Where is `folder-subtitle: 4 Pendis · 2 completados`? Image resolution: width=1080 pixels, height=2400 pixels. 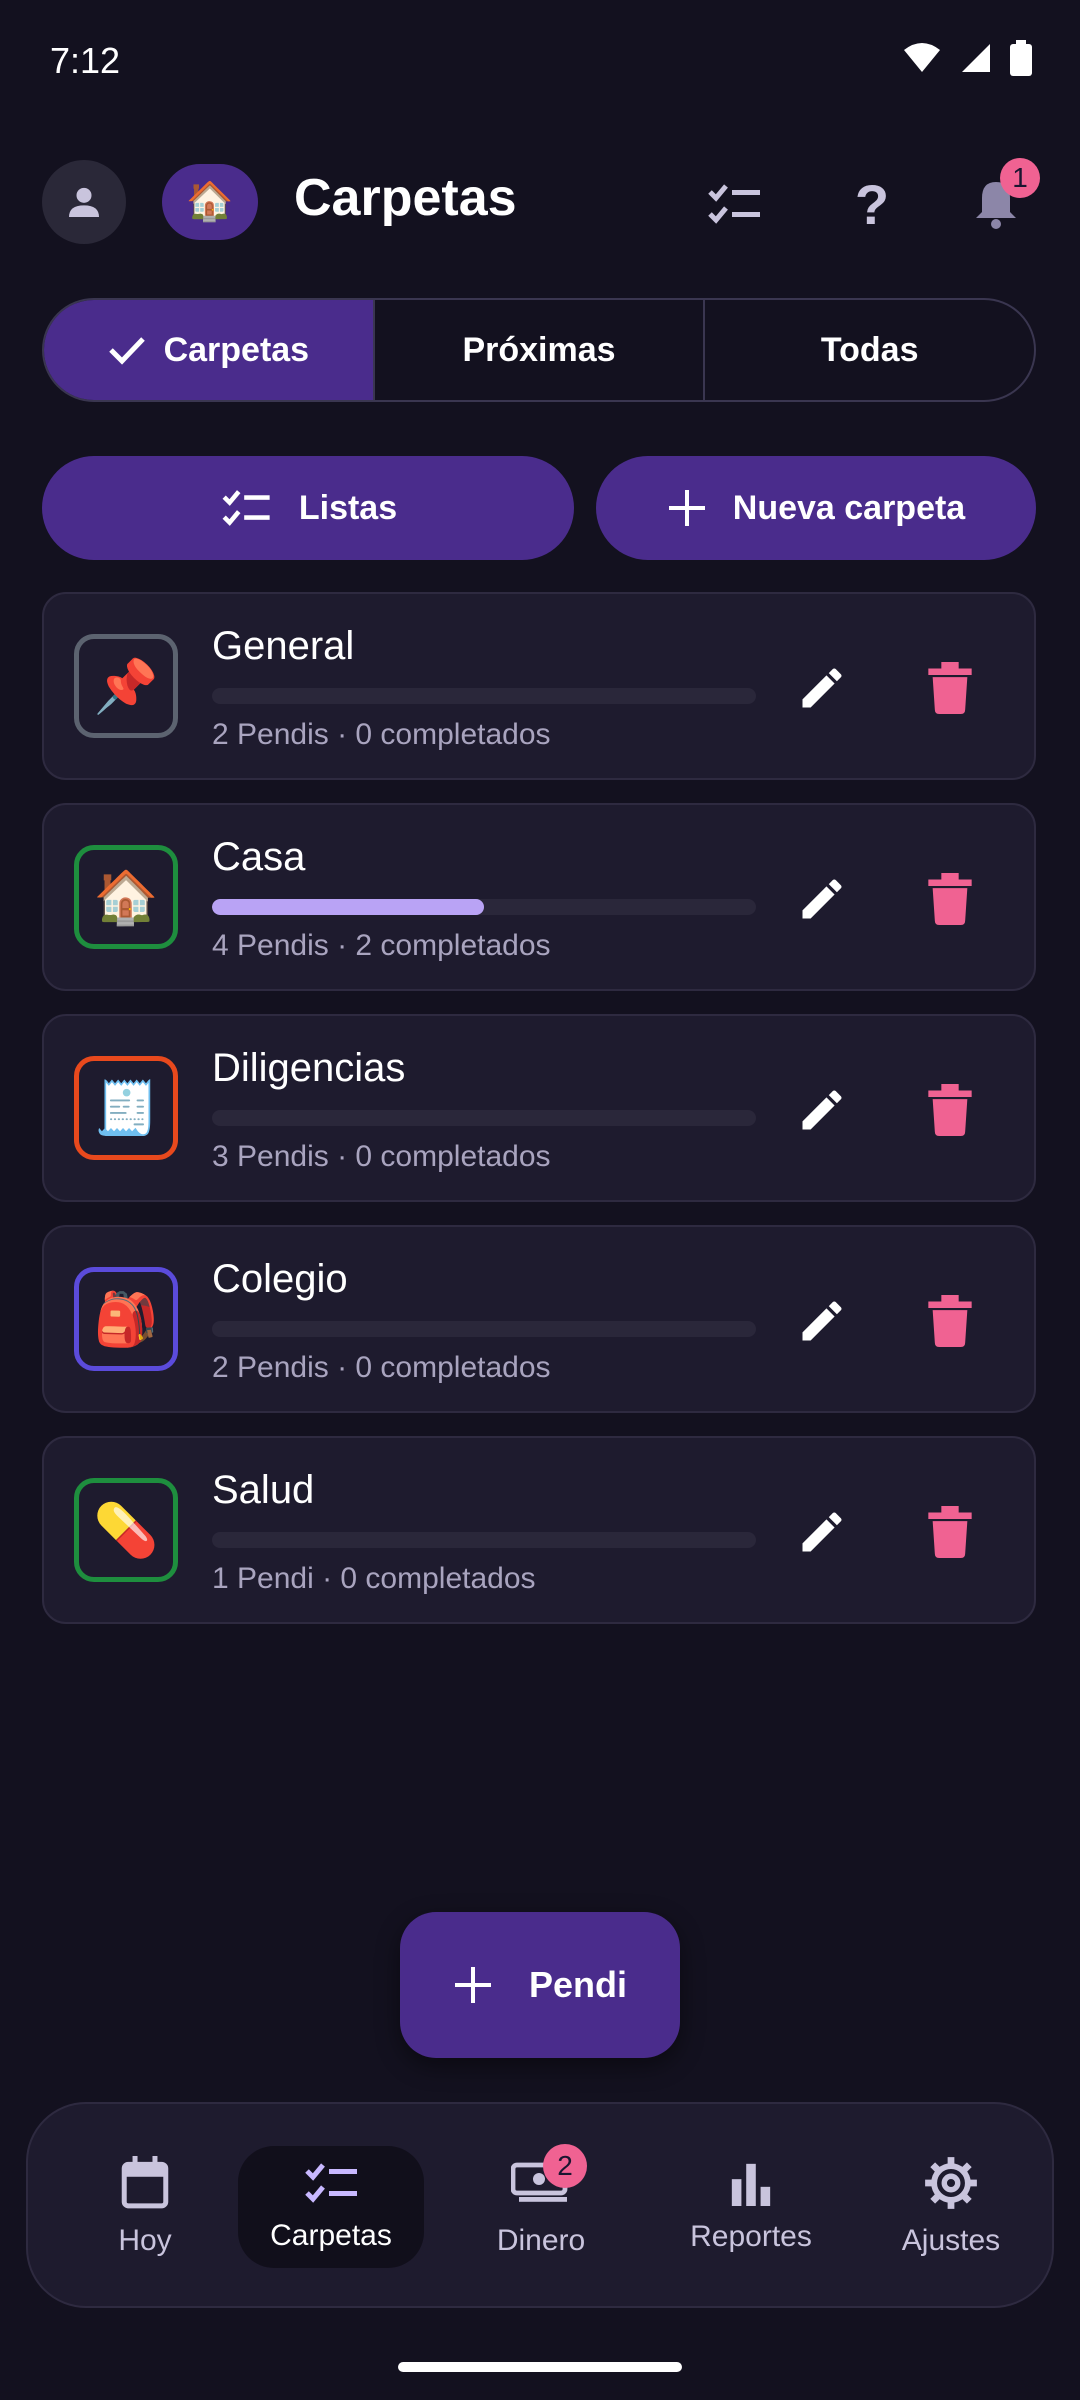 folder-subtitle: 4 Pendis · 2 completados is located at coordinates (381, 945).